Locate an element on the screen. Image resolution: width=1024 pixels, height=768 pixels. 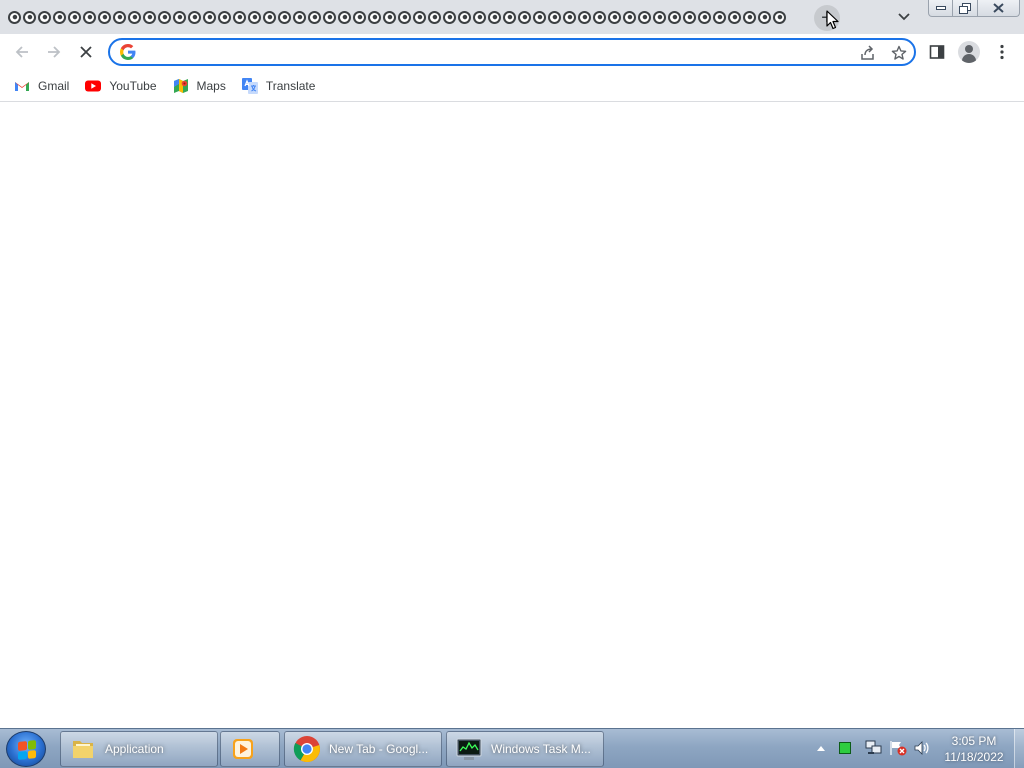
profile-button is located at coordinates (969, 52).